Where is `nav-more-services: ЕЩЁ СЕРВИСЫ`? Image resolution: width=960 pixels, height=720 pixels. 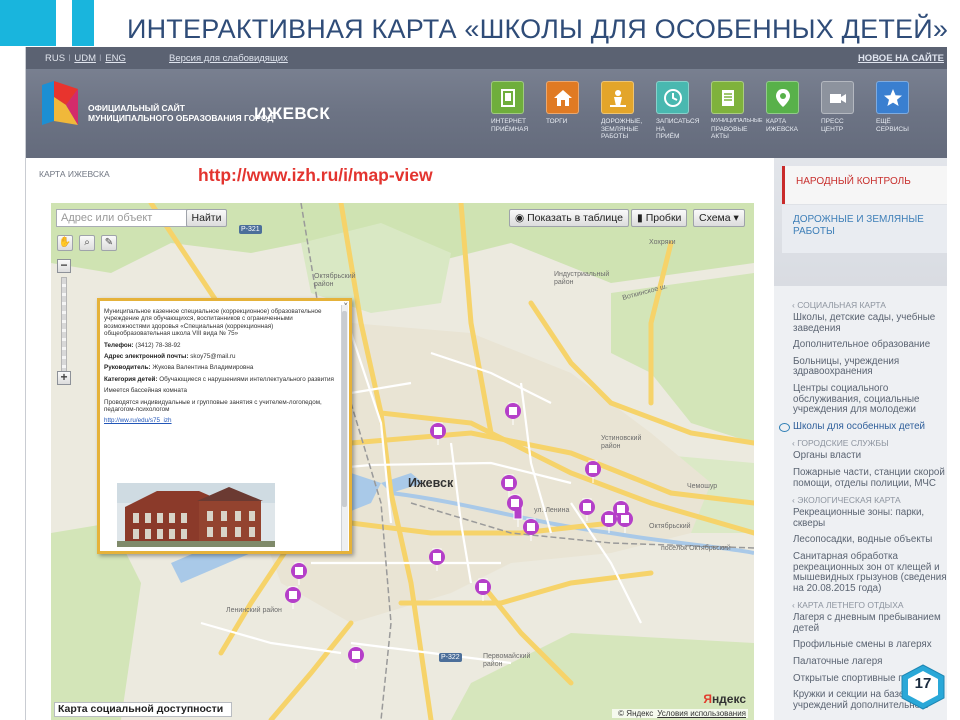
nav-more-services: ЕЩЁ СЕРВИСЫ is located at coordinates (903, 111).